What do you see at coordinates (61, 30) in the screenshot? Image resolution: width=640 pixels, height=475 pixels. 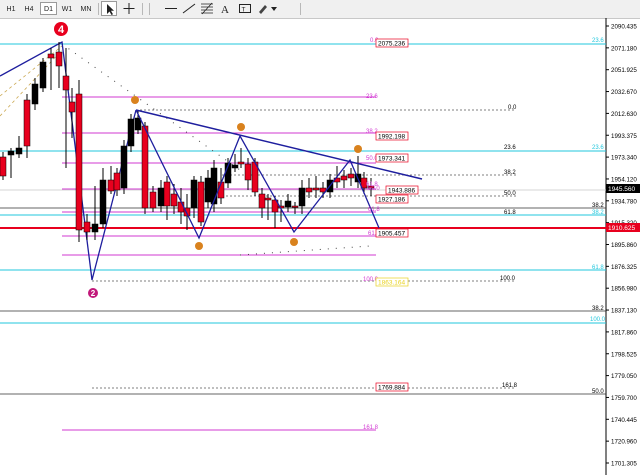 I see `wave-marker-4-label: 4` at bounding box center [61, 30].